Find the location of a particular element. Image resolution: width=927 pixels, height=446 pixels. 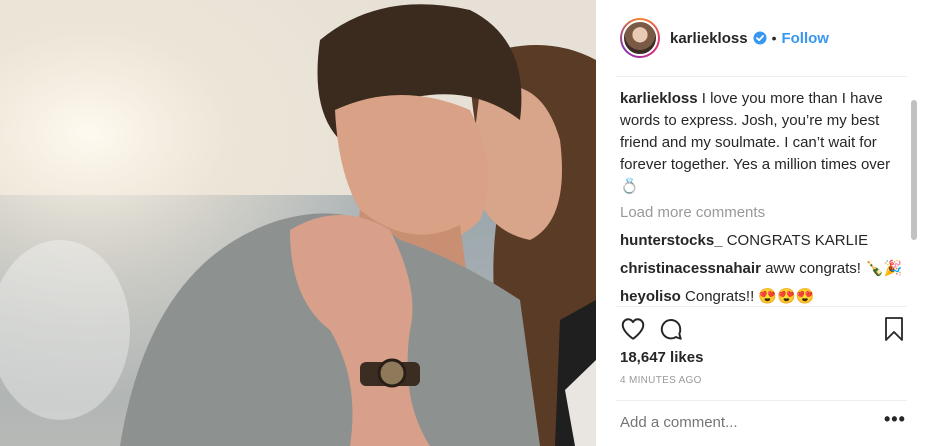

comment-username: hunterstocks_ is located at coordinates (671, 240).